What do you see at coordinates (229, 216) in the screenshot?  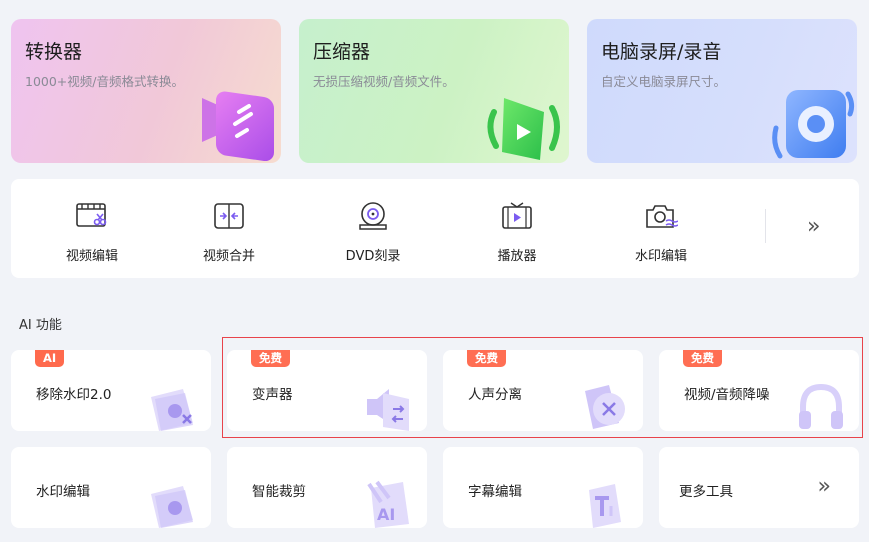 I see `video-merge-icon` at bounding box center [229, 216].